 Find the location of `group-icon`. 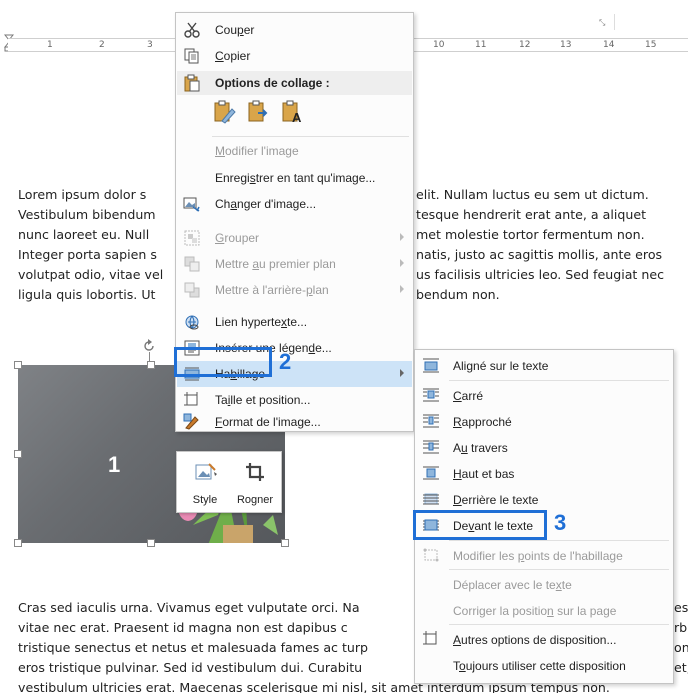

group-icon is located at coordinates (192, 238).